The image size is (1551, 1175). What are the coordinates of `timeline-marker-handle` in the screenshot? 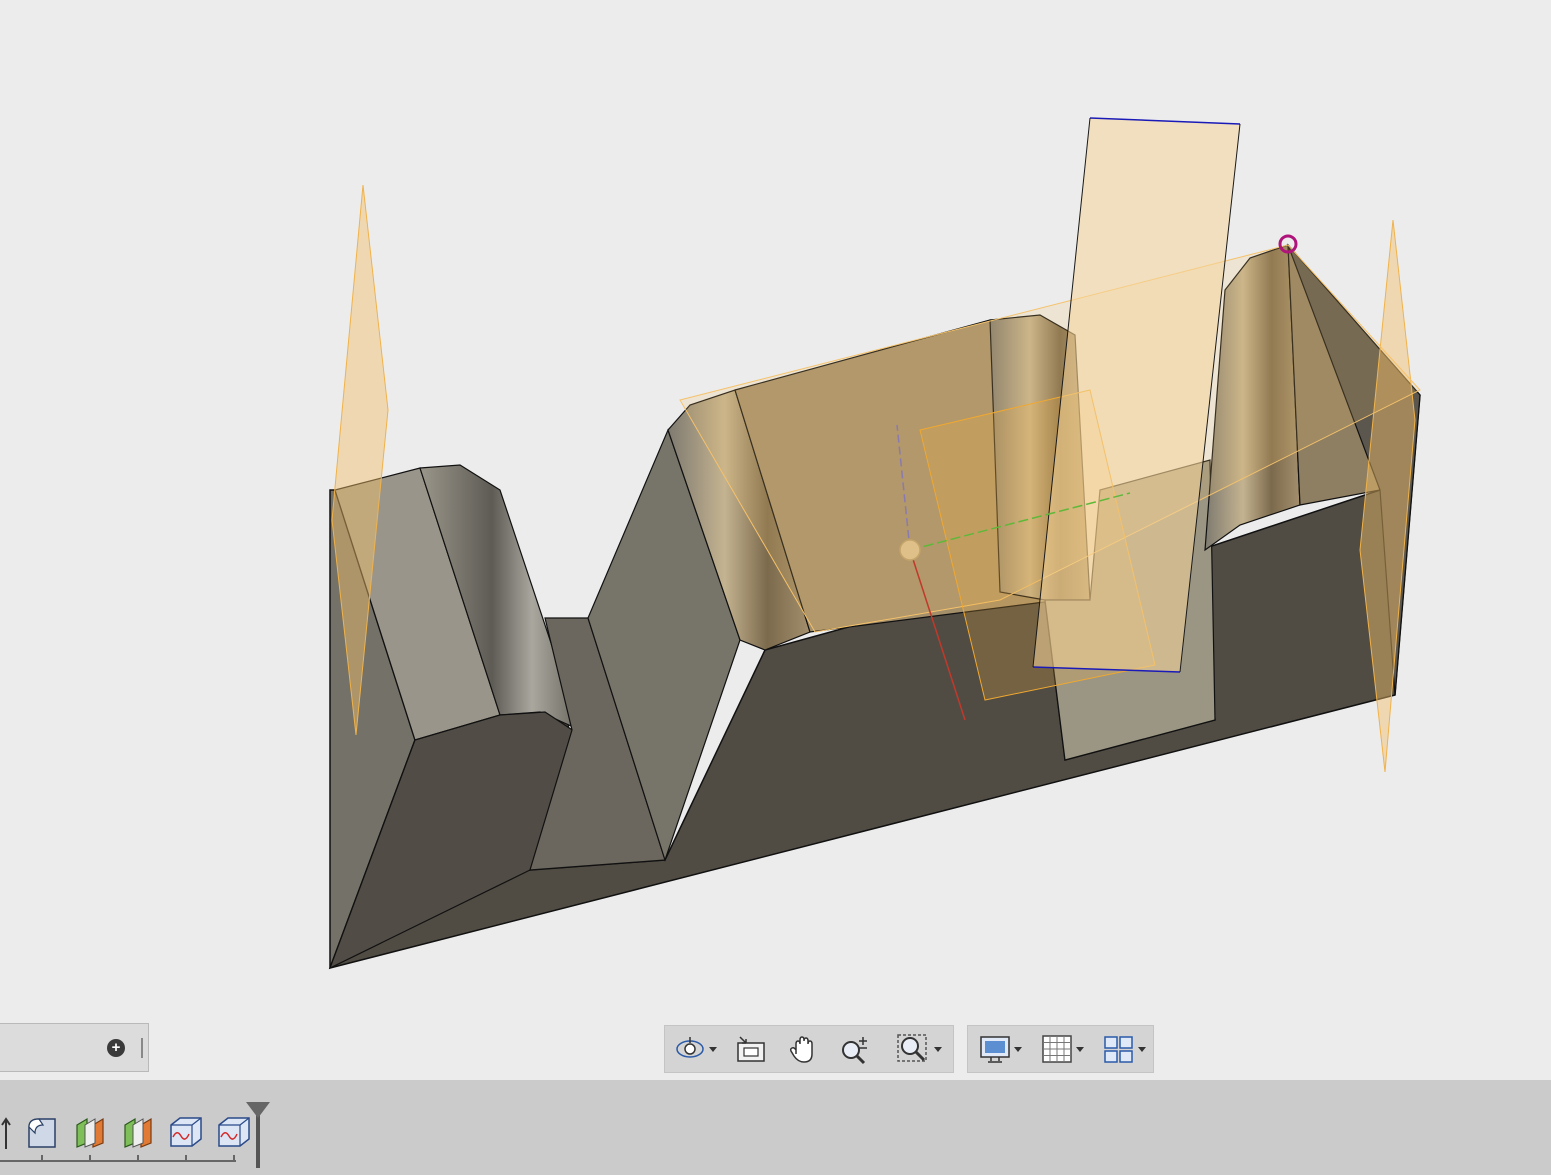 It's located at (258, 1110).